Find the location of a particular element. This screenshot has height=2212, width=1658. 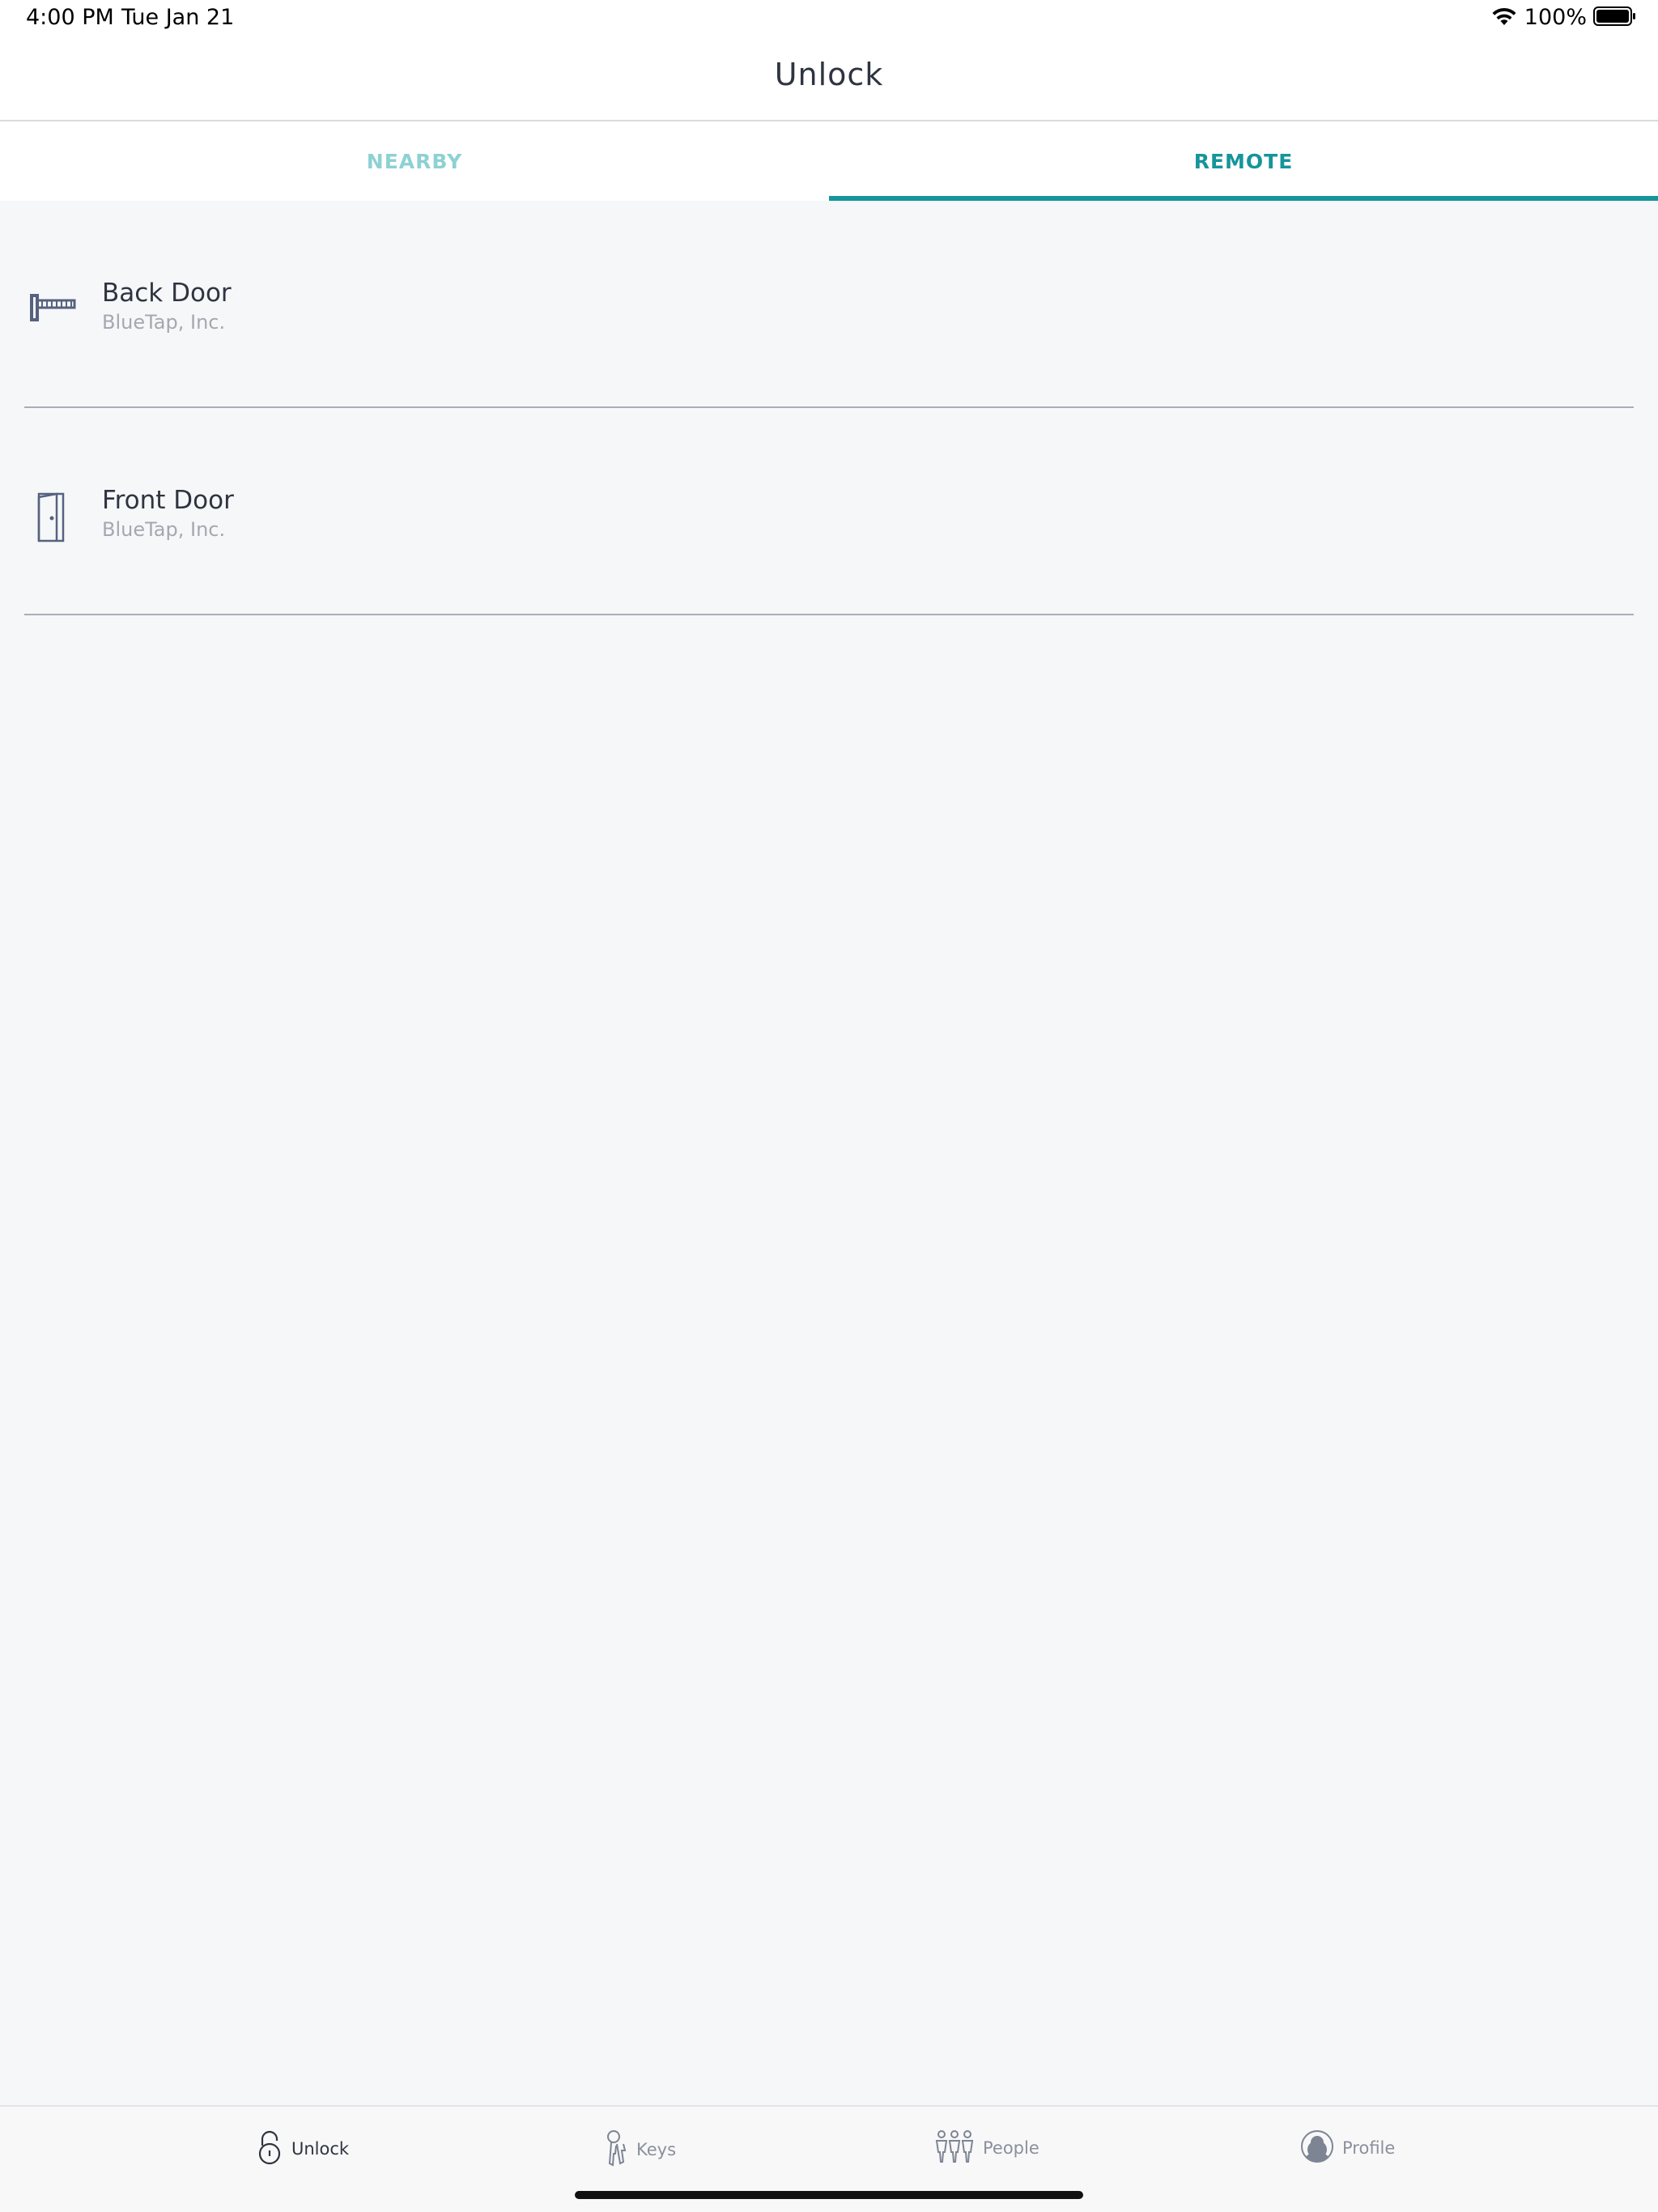

list-divider is located at coordinates (829, 615).